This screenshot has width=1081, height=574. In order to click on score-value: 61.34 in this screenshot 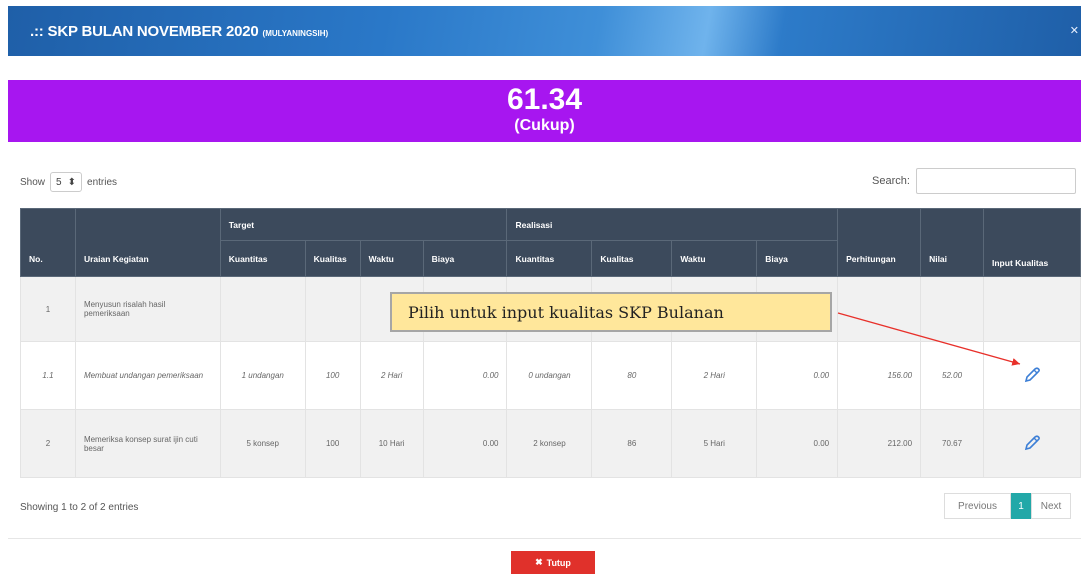, I will do `click(544, 99)`.